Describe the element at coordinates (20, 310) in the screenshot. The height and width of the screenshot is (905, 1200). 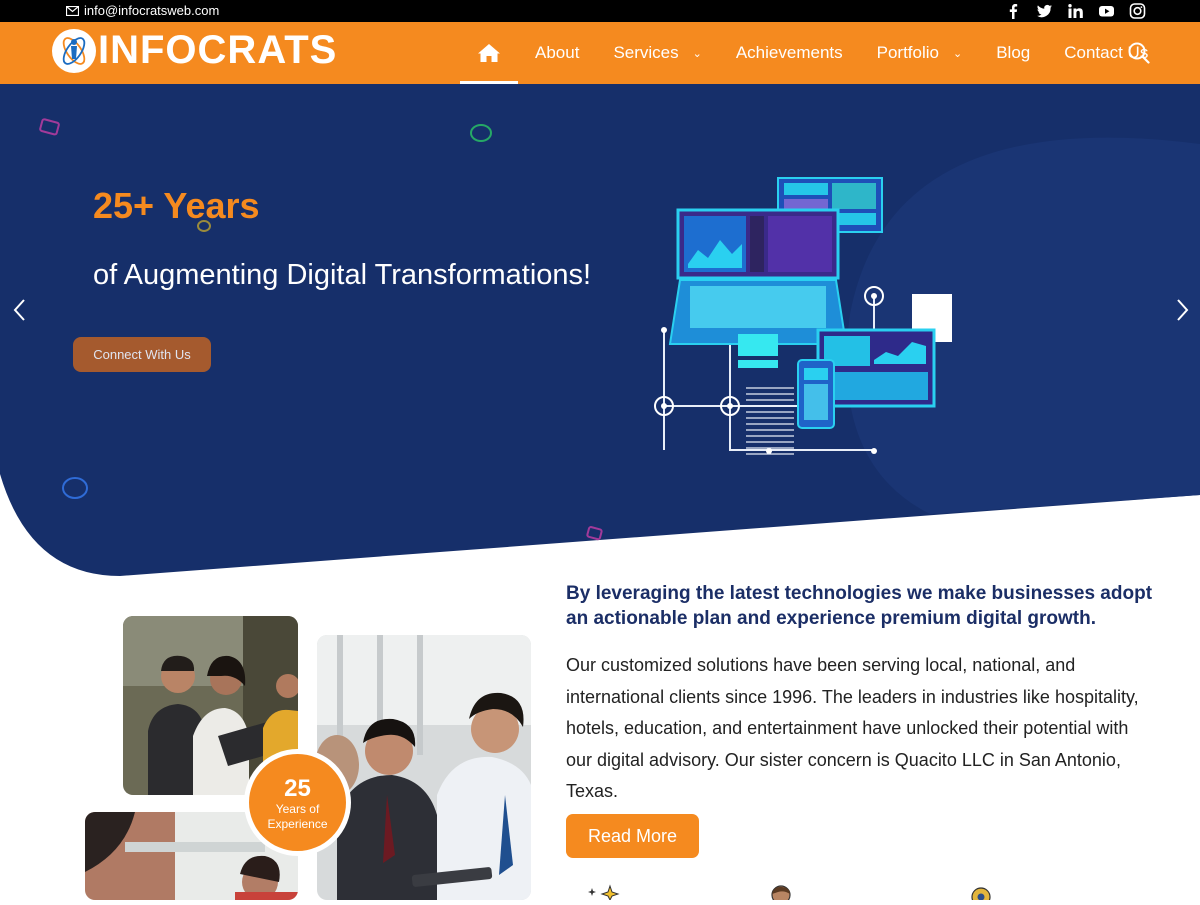
I see `slider-prev-icon` at that location.